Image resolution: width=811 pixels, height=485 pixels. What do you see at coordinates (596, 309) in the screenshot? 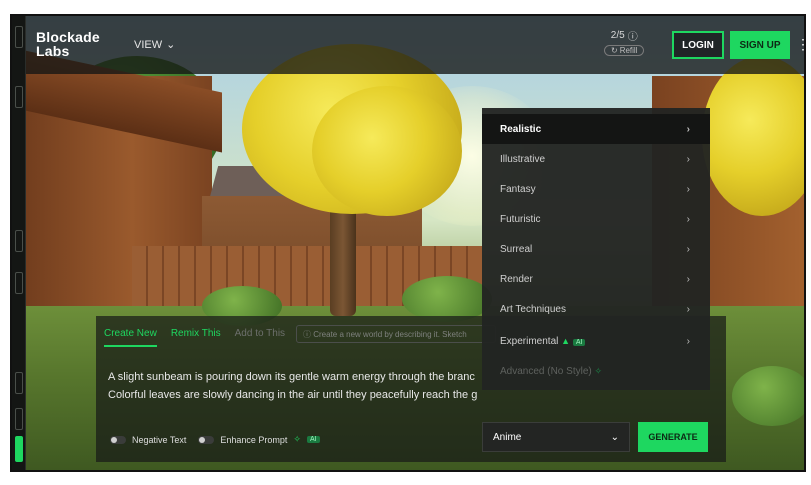
I see `style-option-art-techniques: Art Techniques ›` at bounding box center [596, 309].